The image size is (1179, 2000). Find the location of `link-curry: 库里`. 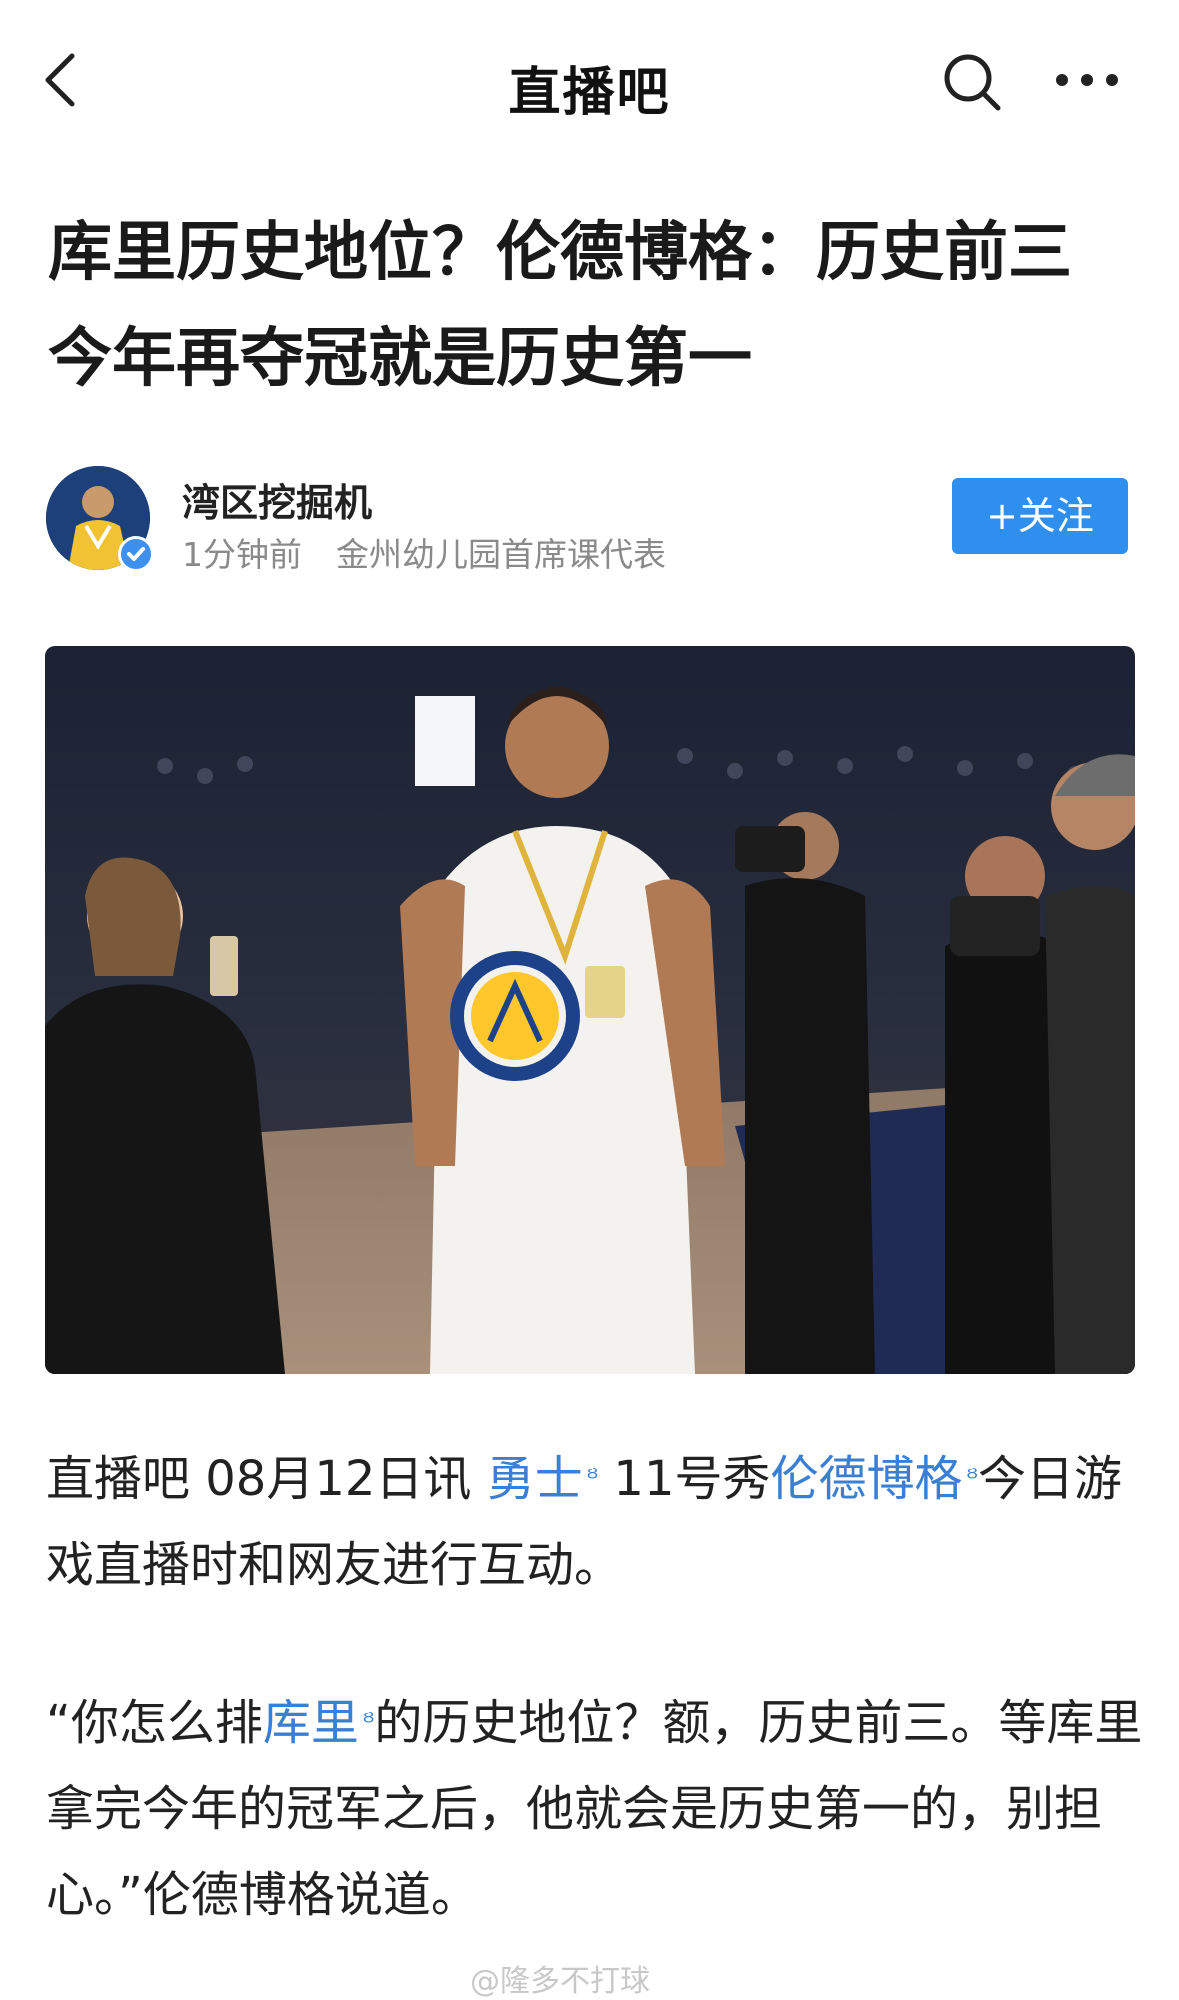

link-curry: 库里 is located at coordinates (311, 1723).